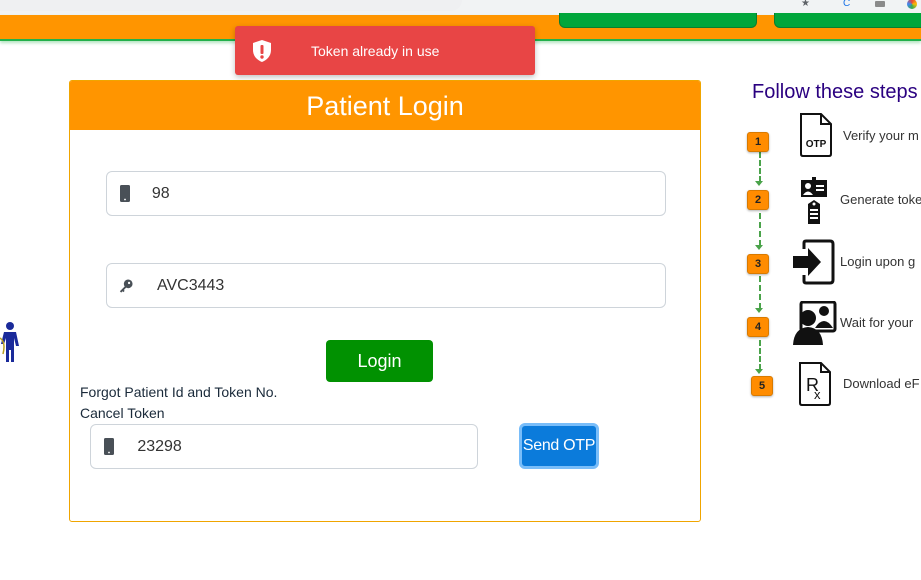 The width and height of the screenshot is (921, 580). I want to click on send-otp-button: Send OTP, so click(559, 446).